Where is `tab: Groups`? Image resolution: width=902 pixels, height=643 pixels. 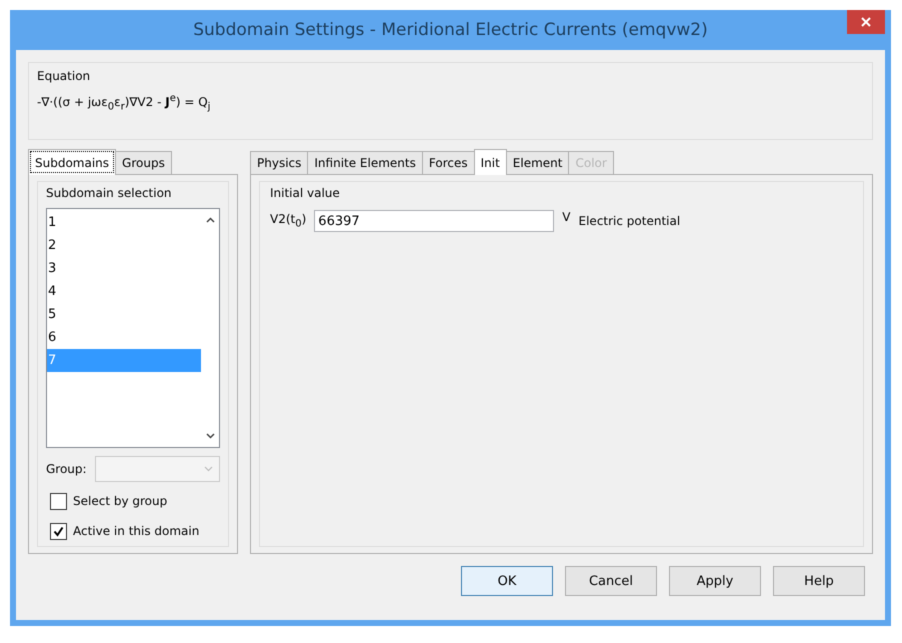
tab: Groups is located at coordinates (143, 162).